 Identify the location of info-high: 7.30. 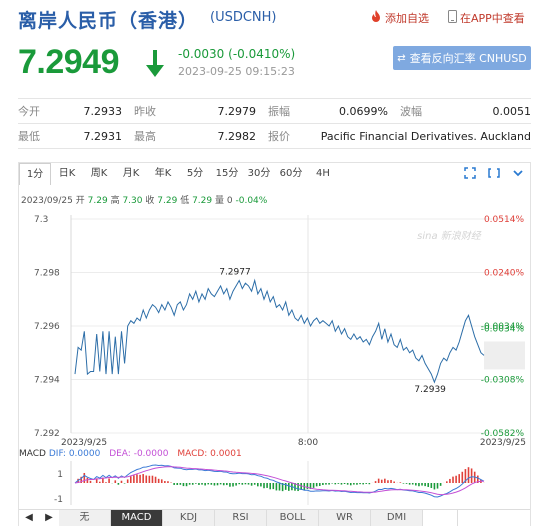
(132, 201).